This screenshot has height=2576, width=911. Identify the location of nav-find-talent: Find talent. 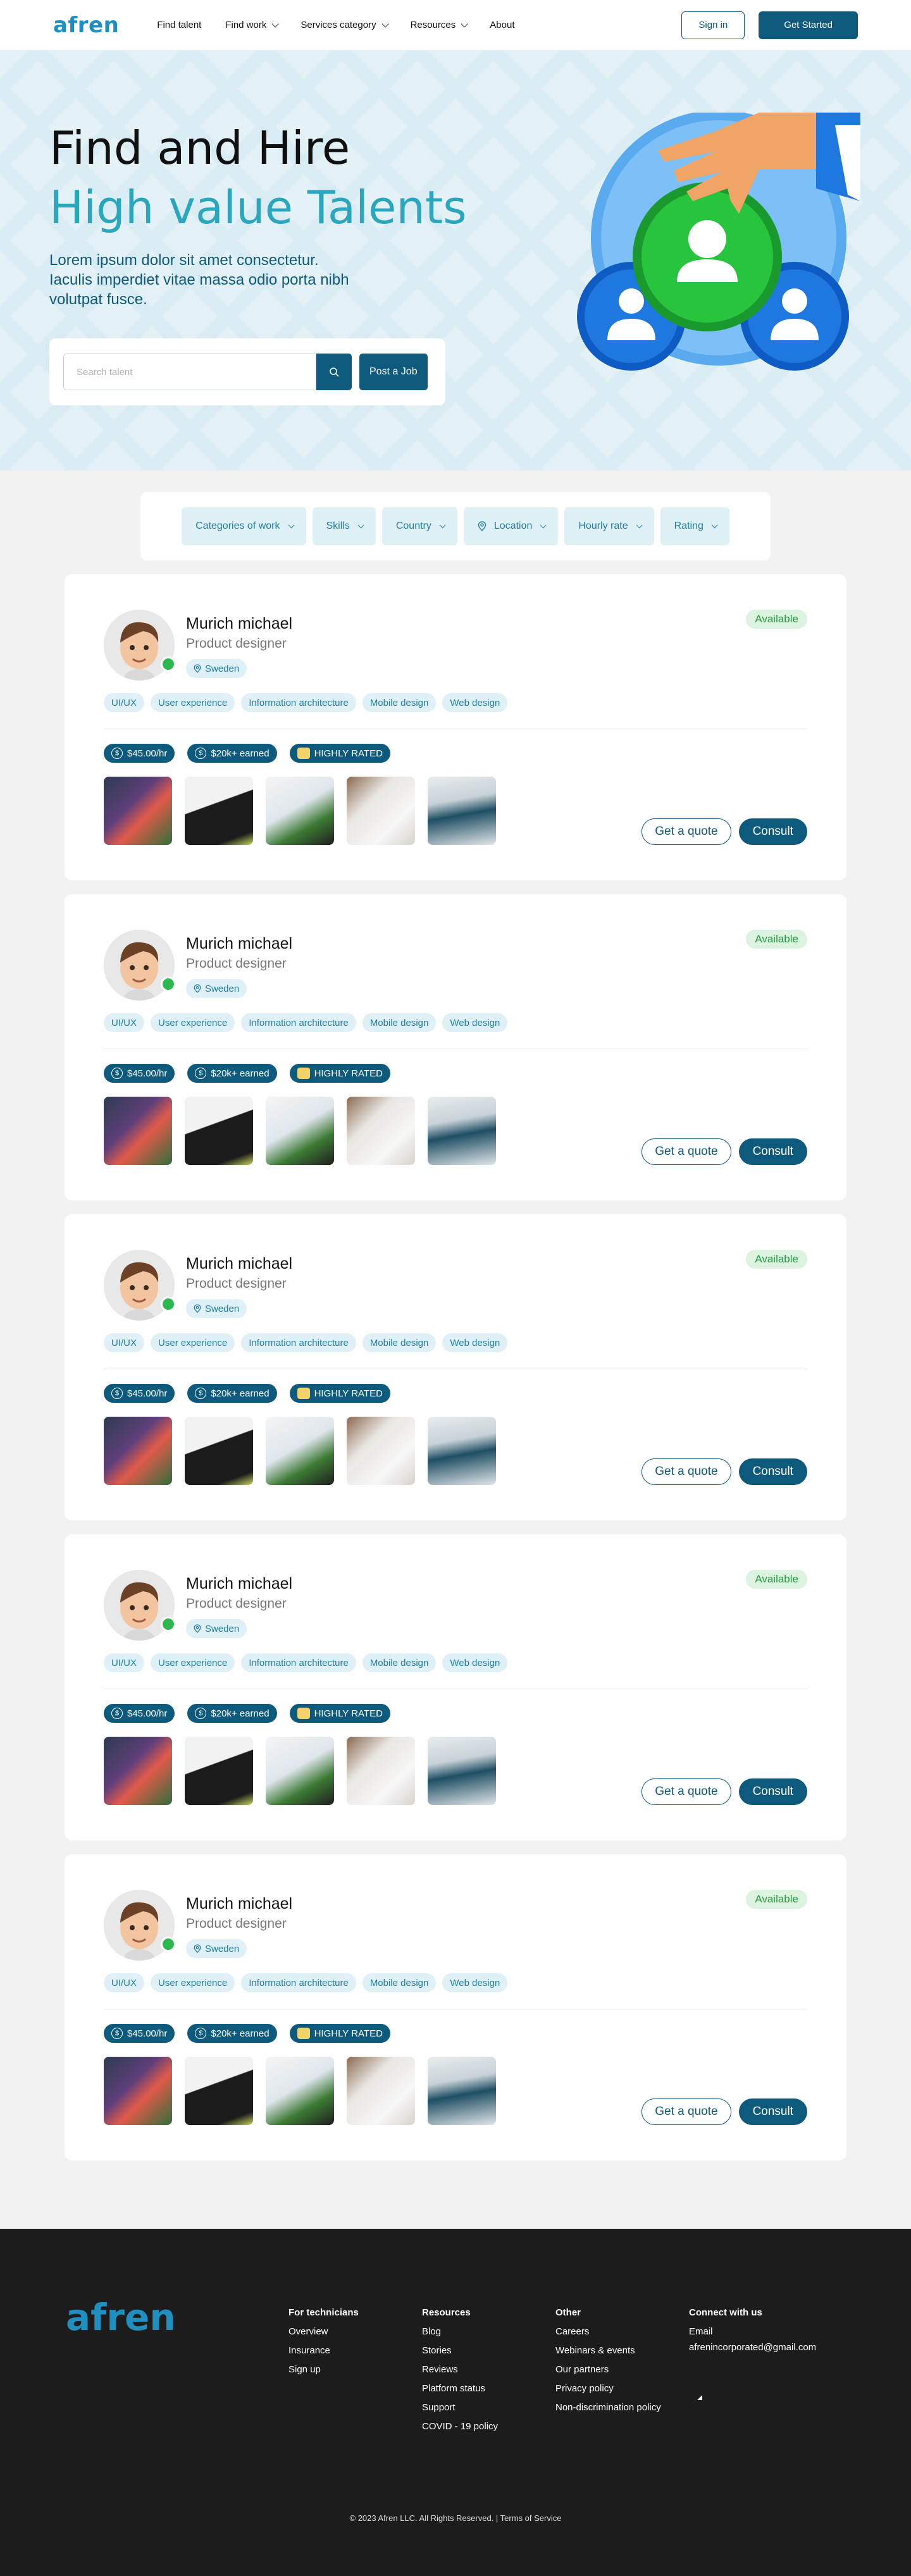
(179, 25).